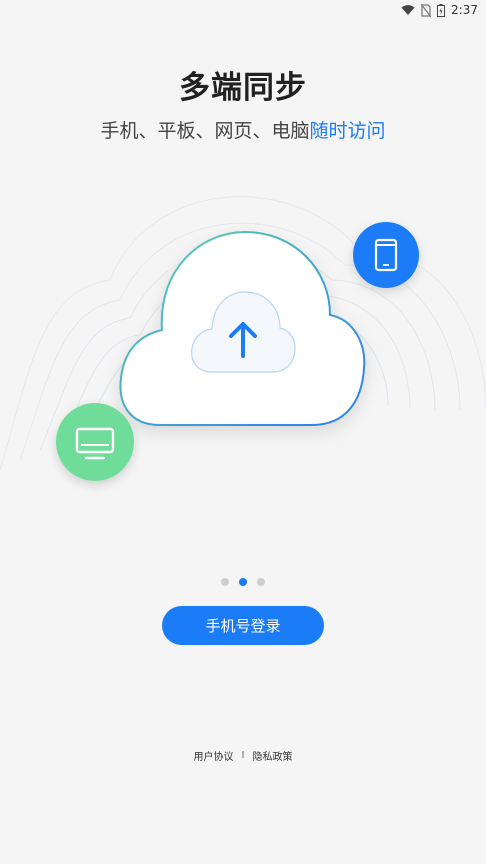  What do you see at coordinates (386, 255) in the screenshot?
I see `phone-icon` at bounding box center [386, 255].